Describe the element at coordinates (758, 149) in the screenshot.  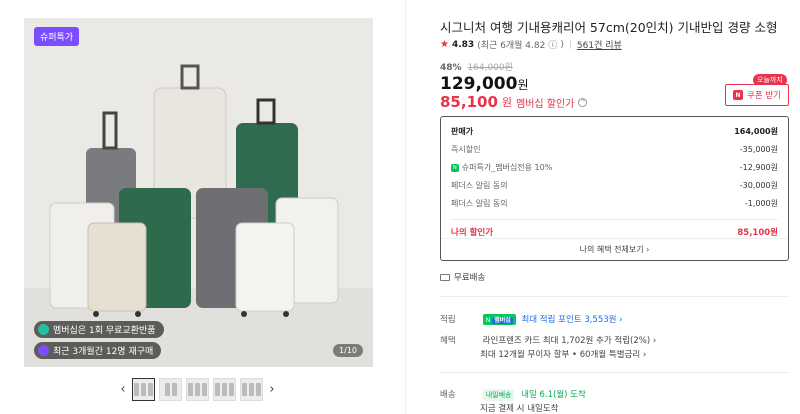
I see `price-row-value: -35,000원` at that location.